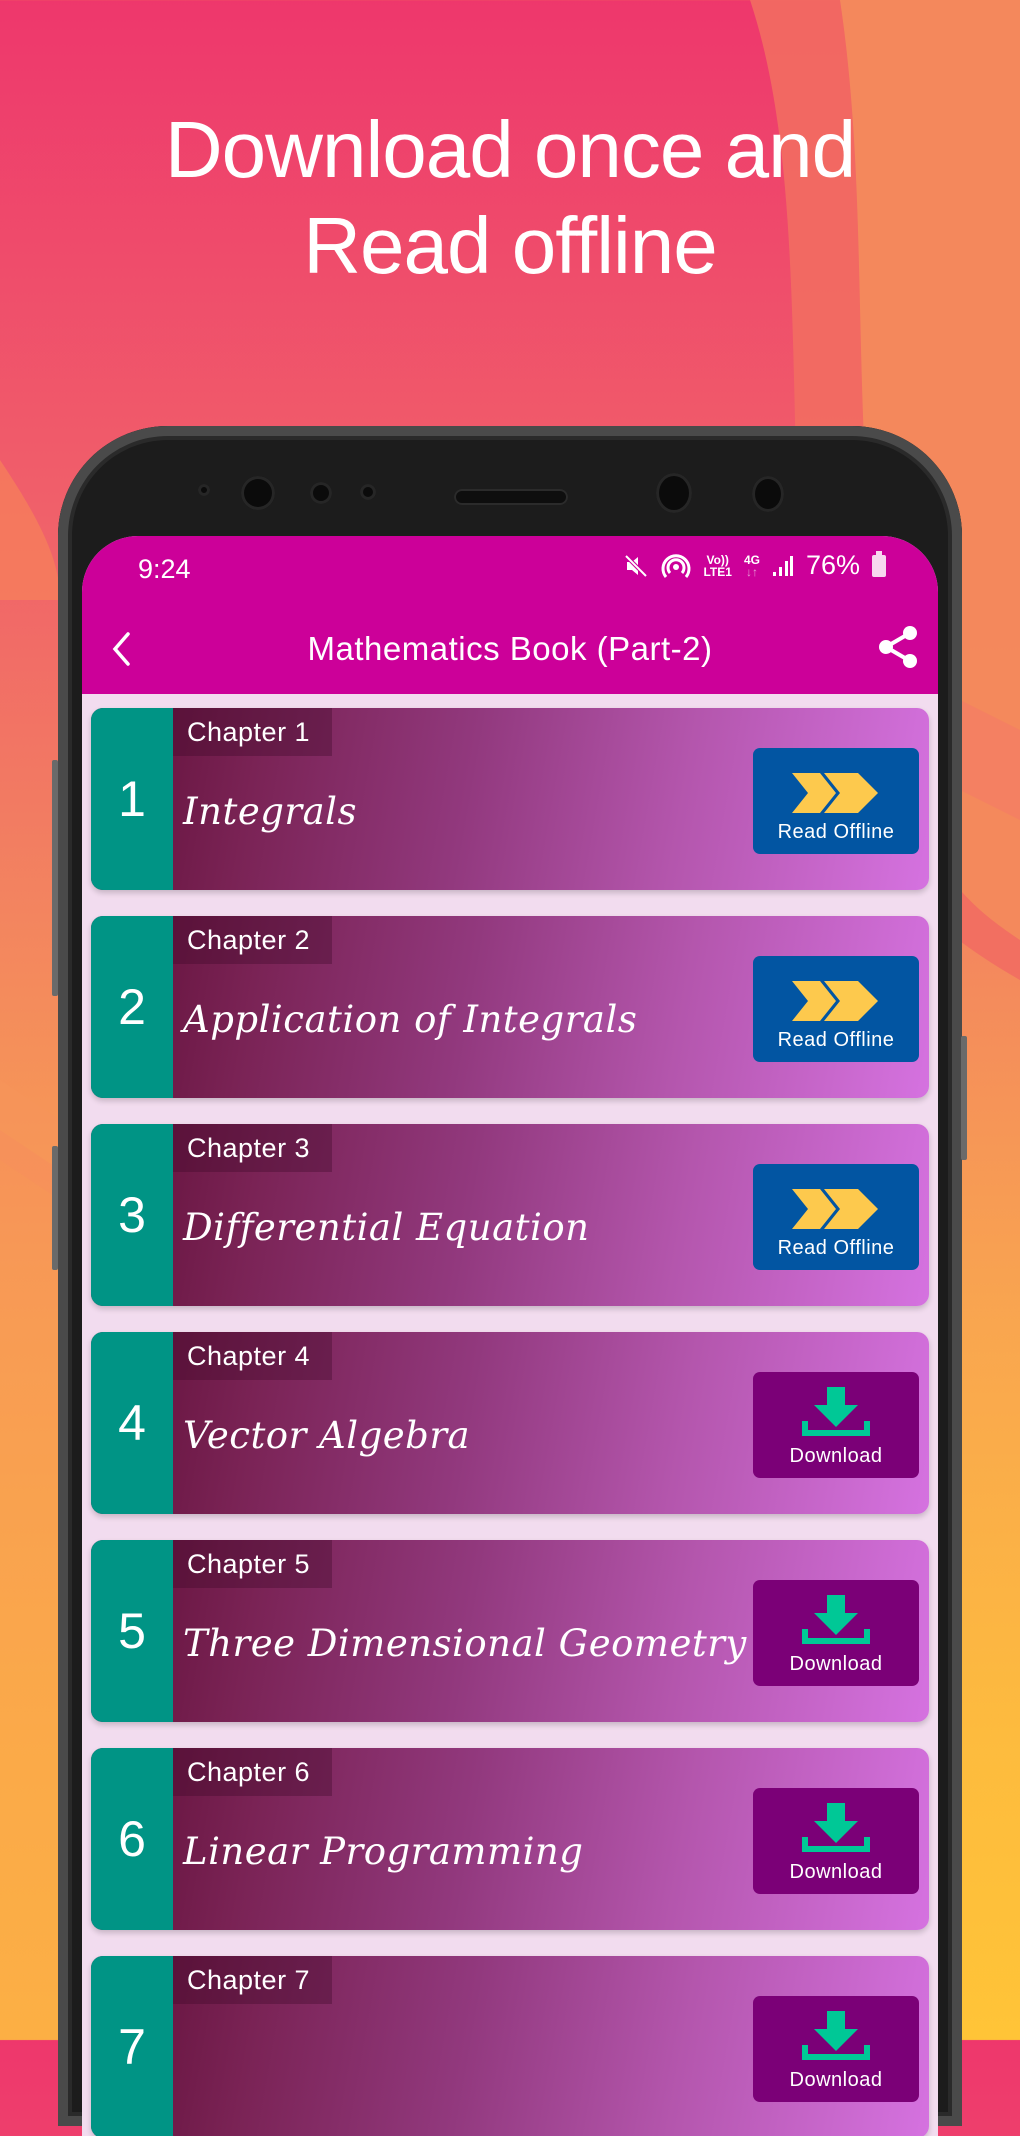  I want to click on chapter-card-7: 7 Chapter 7 Download, so click(510, 2046).